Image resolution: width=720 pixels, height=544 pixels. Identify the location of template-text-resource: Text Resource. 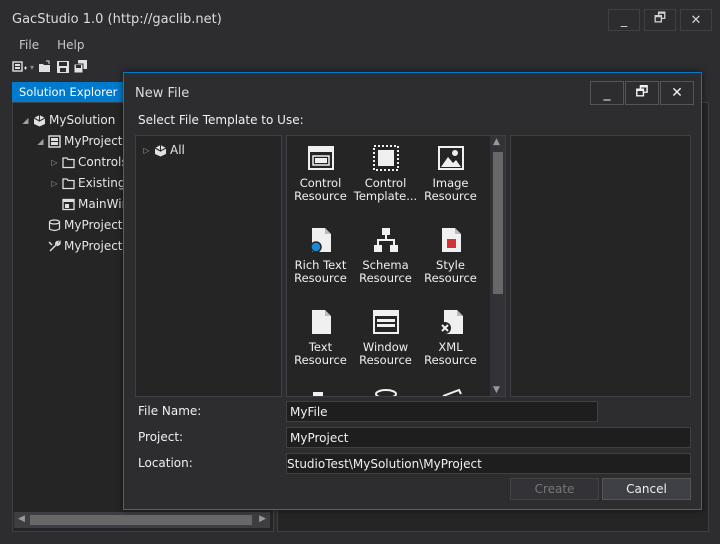
(320, 337).